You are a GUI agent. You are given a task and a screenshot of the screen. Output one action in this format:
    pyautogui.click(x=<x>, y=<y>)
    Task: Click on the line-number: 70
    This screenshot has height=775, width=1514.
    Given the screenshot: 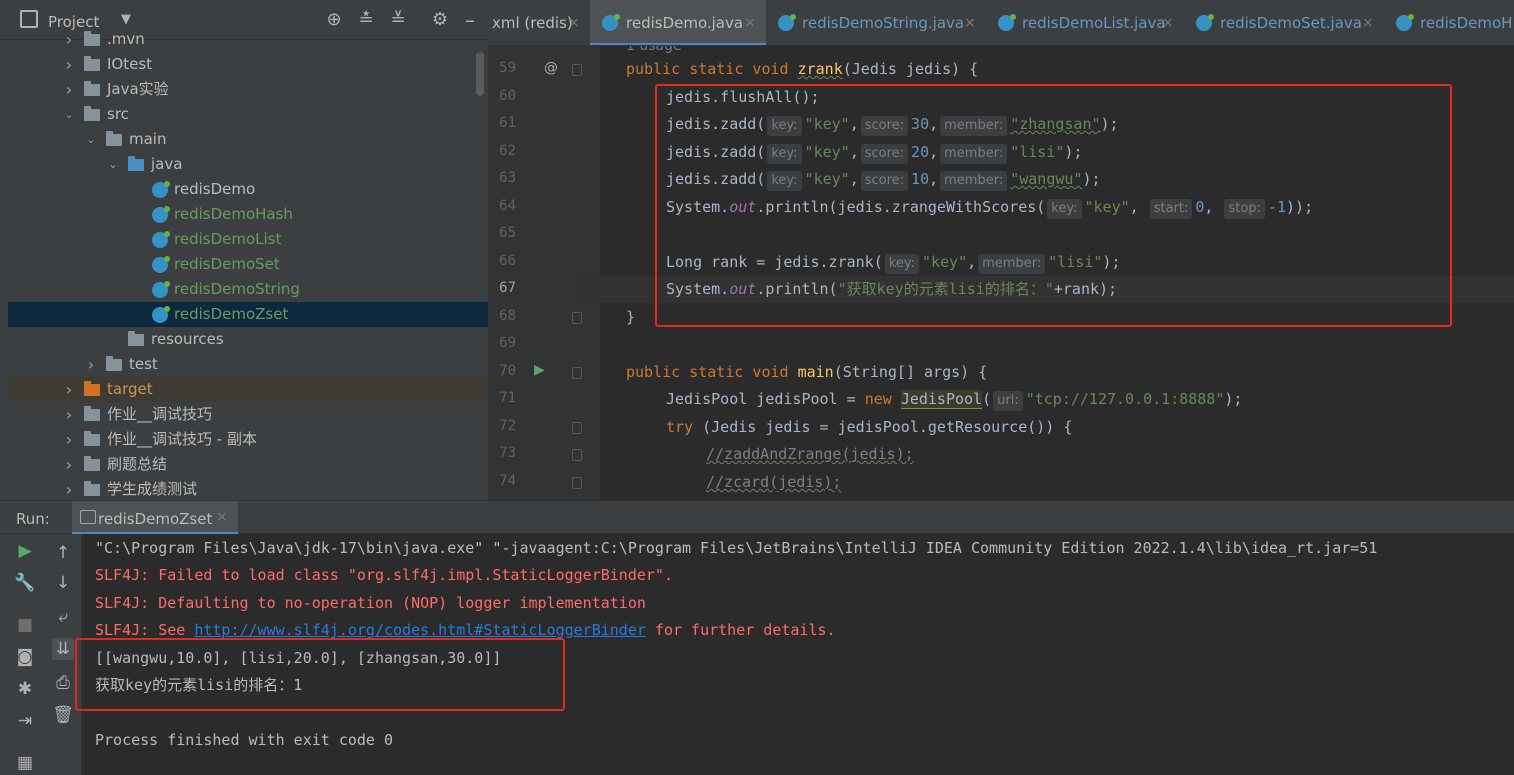 What is the action you would take?
    pyautogui.click(x=502, y=371)
    